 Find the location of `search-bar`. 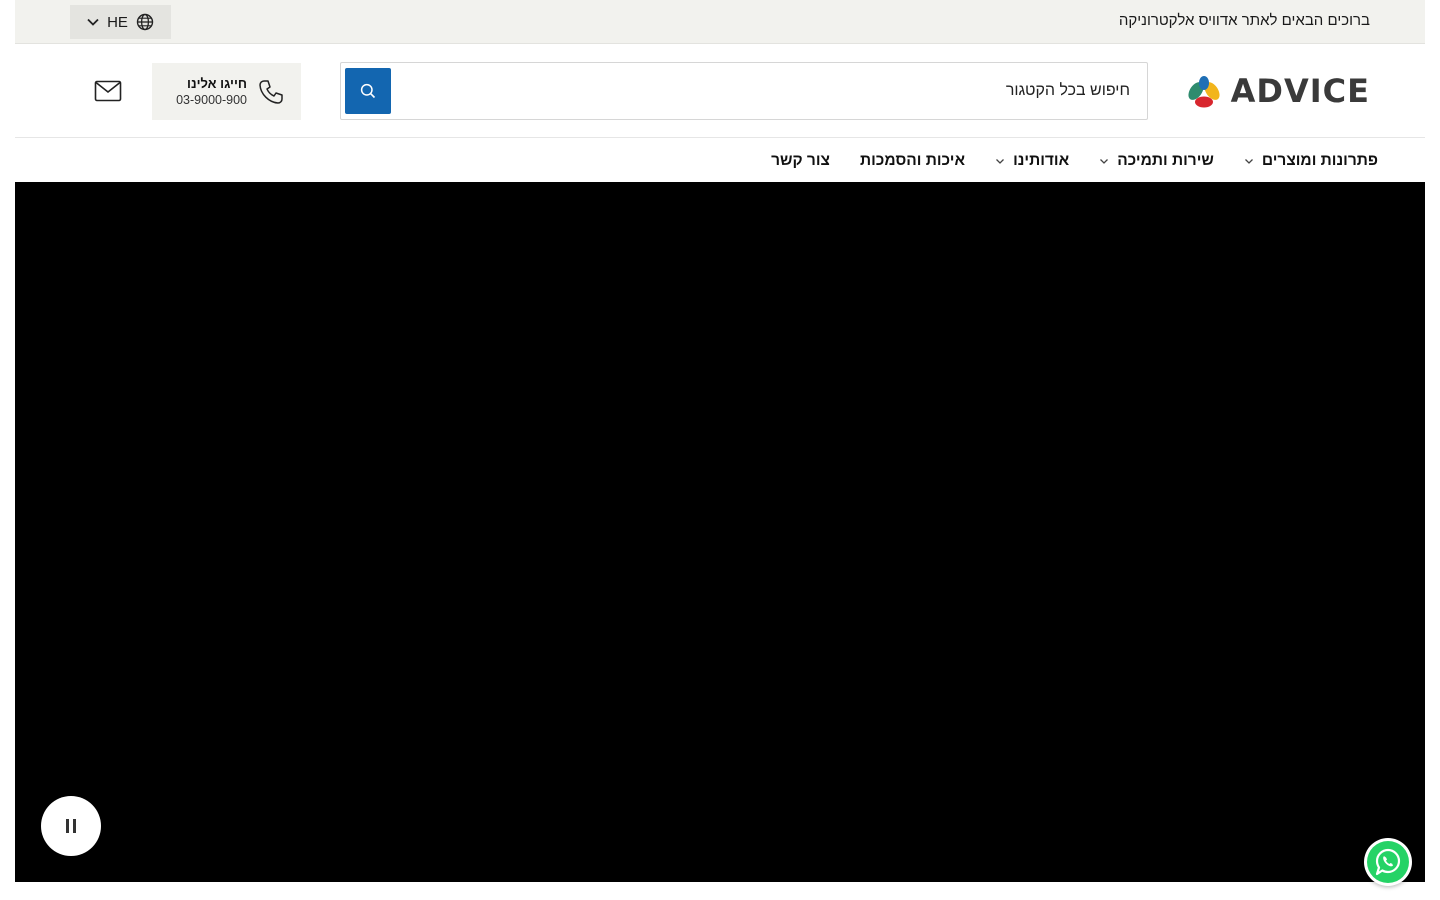

search-bar is located at coordinates (744, 91).